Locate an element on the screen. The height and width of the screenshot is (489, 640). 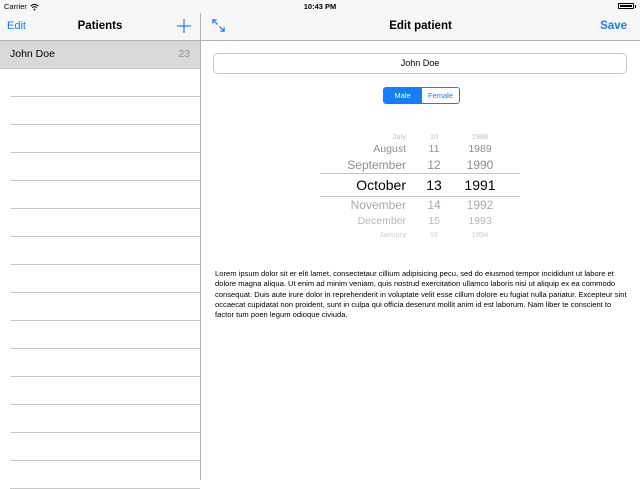
picker-year-item: 1992 is located at coordinates (480, 205).